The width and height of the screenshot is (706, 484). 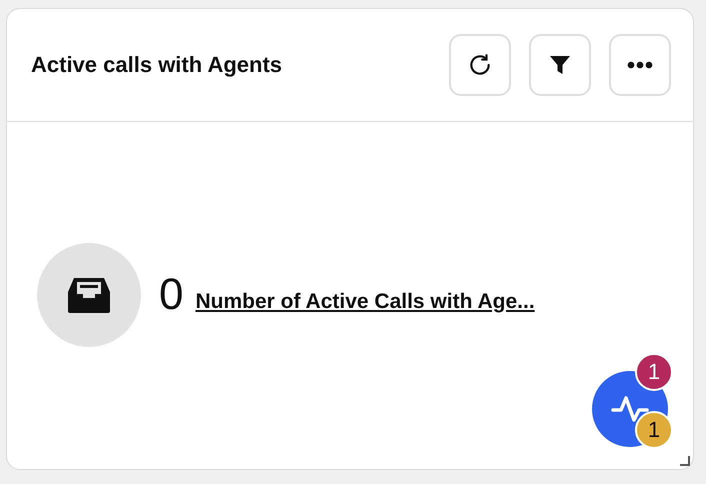 I want to click on filter-button, so click(x=560, y=65).